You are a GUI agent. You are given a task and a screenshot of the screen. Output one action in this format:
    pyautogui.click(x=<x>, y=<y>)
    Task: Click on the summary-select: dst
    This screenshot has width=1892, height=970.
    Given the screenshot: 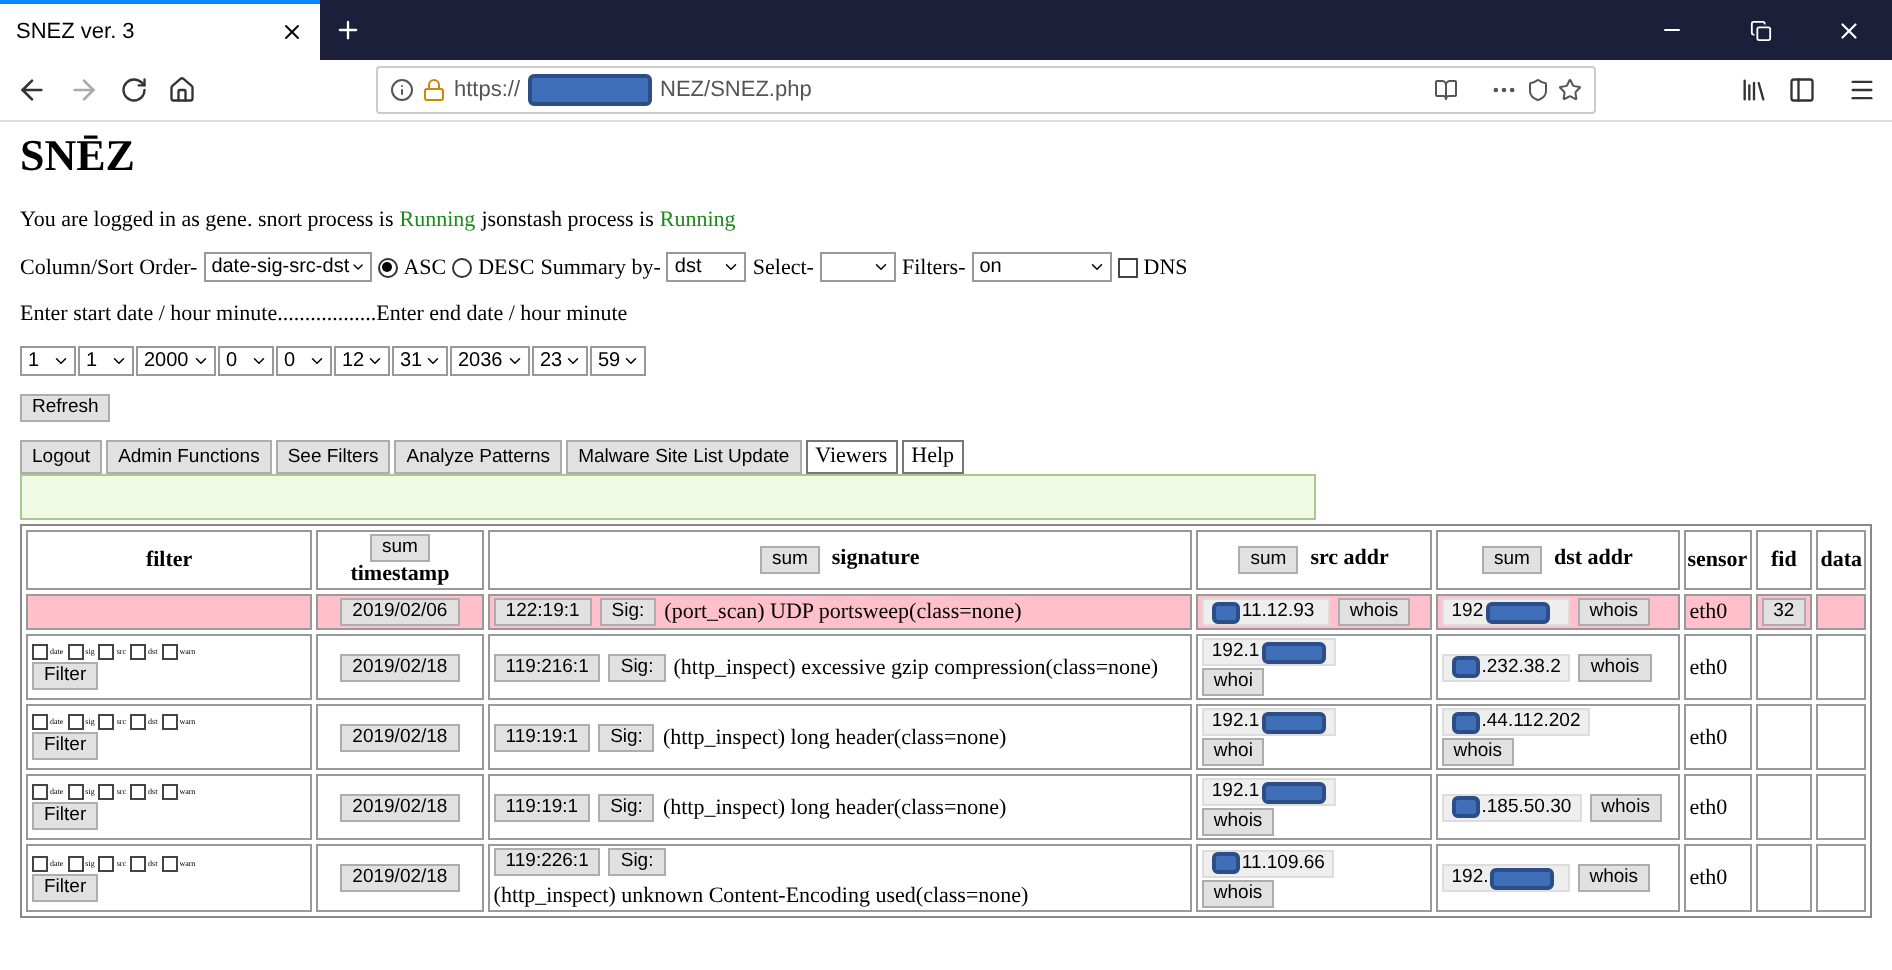 What is the action you would take?
    pyautogui.click(x=706, y=267)
    